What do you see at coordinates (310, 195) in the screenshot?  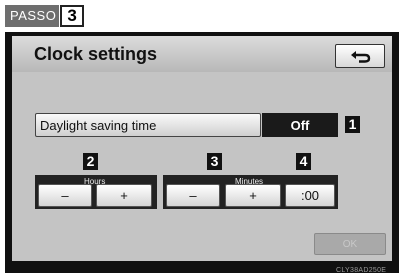 I see `reset-minutes-button: :00` at bounding box center [310, 195].